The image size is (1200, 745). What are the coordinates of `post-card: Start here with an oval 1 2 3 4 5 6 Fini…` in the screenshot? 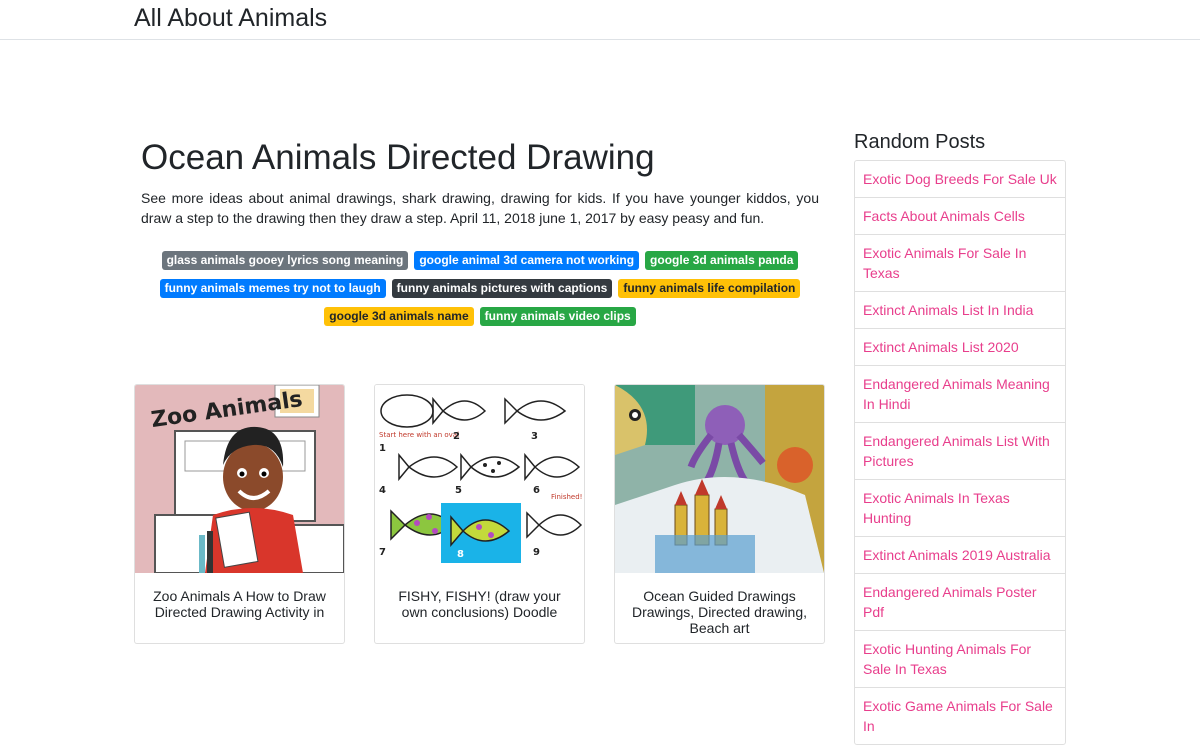 It's located at (479, 514).